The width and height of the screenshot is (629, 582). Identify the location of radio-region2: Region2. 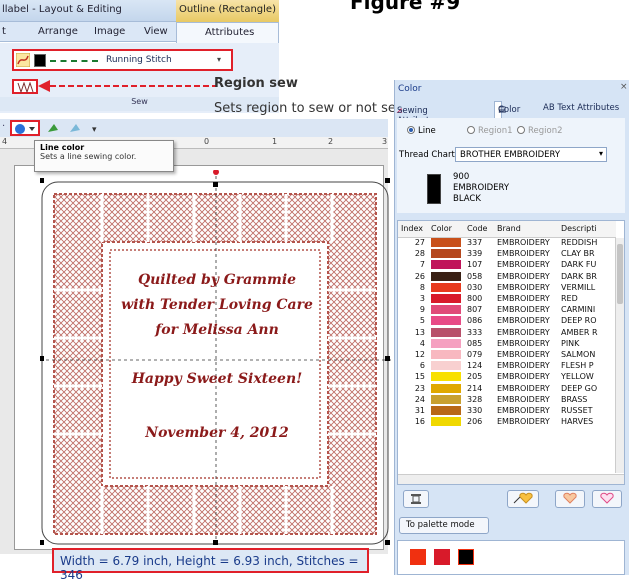
(540, 131).